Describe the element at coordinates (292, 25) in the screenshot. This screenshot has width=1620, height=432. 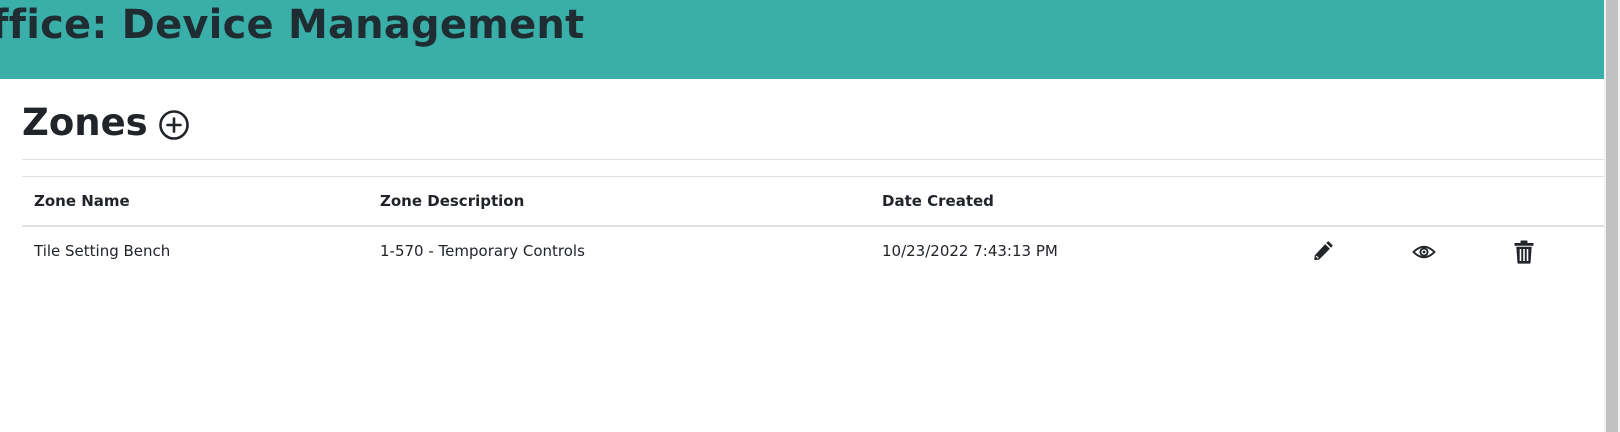
I see `app-title: ffice: Device Management` at that location.